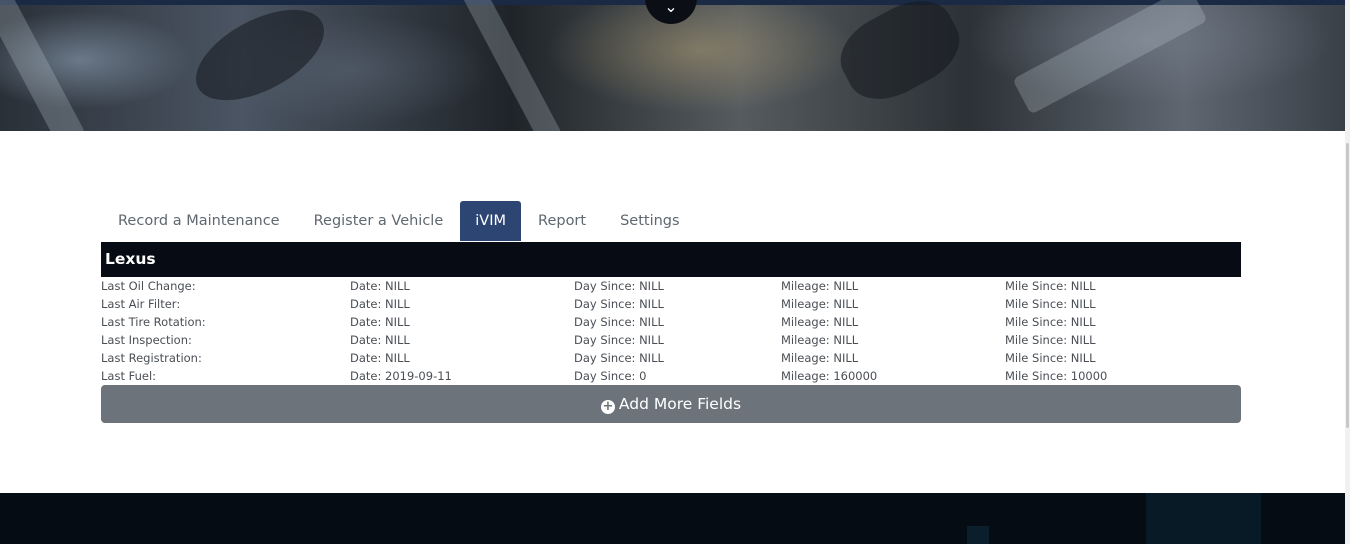  I want to click on row-date: Date: 2019-09-11, so click(401, 376).